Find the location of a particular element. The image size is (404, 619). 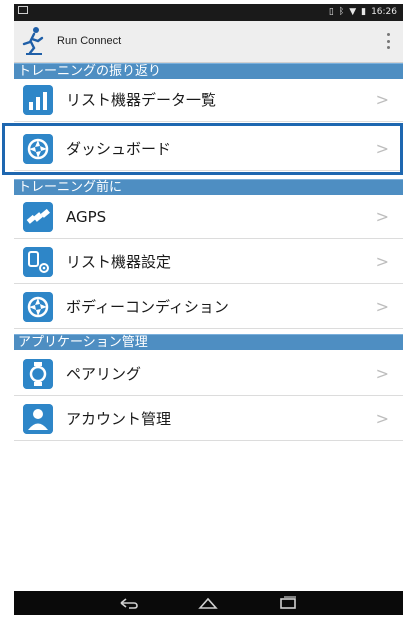

bar-chart-icon is located at coordinates (38, 100).